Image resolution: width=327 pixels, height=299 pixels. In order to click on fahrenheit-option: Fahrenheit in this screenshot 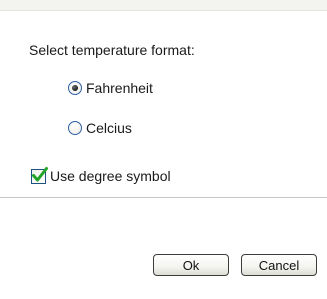, I will do `click(110, 88)`.